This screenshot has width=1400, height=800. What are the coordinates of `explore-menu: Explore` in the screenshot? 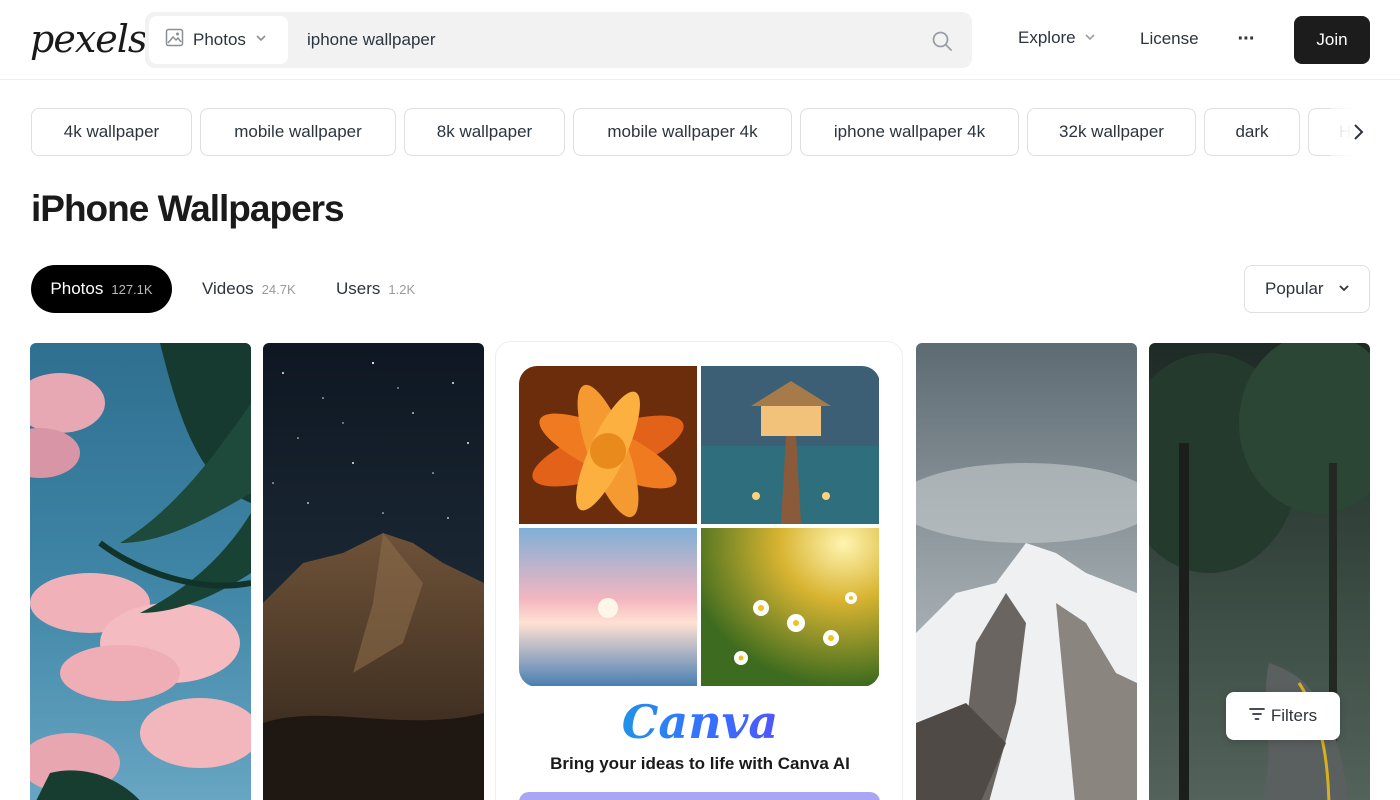 It's located at (1057, 38).